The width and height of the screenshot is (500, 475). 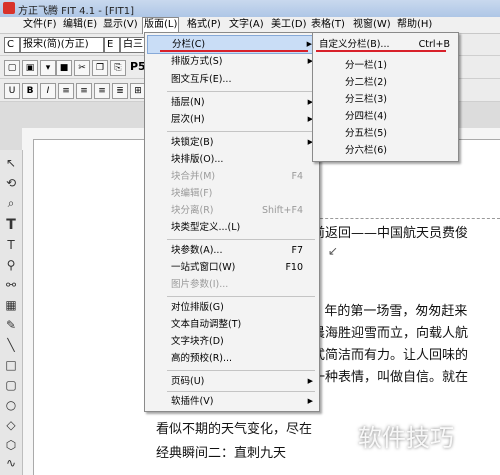 What do you see at coordinates (390, 311) in the screenshot?
I see `body-text-line: 5 年的第一场雪，匆匆赶来` at bounding box center [390, 311].